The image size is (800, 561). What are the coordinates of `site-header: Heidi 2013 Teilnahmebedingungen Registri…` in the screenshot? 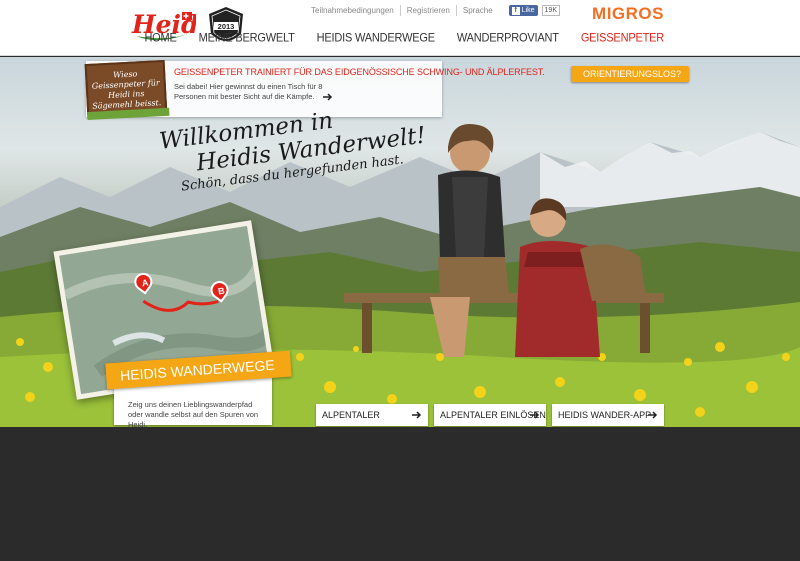 It's located at (400, 28).